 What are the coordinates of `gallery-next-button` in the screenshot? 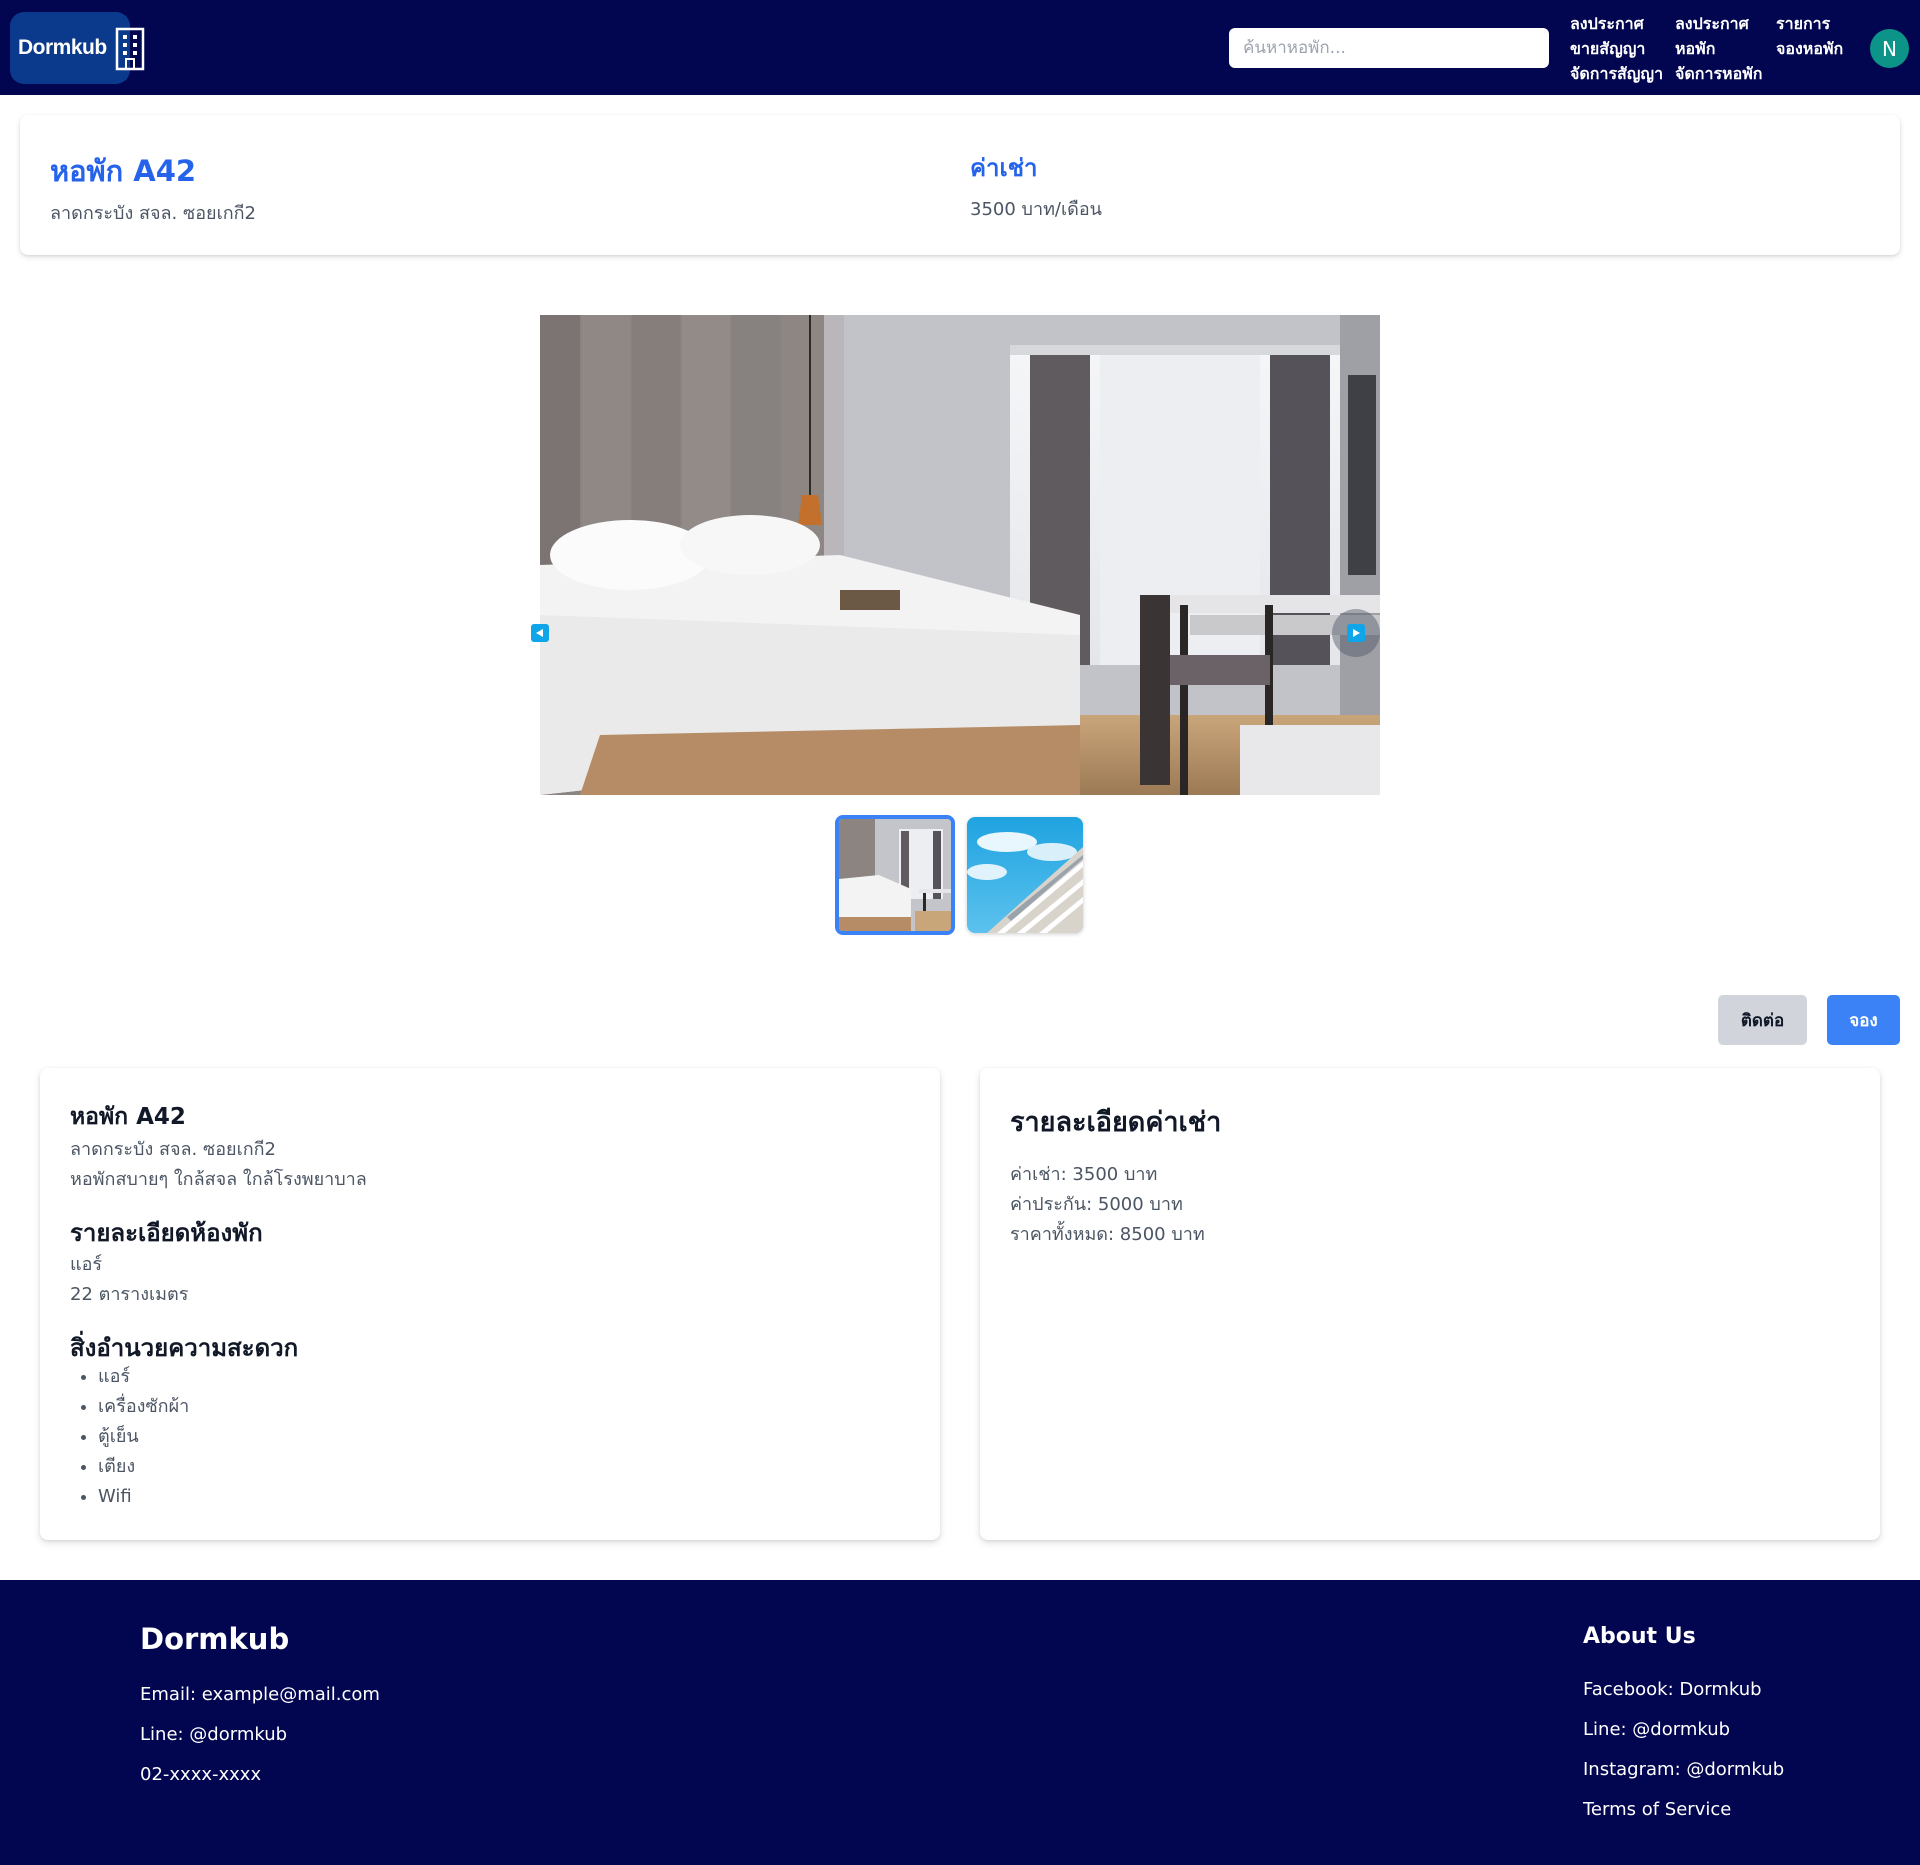 It's located at (1356, 633).